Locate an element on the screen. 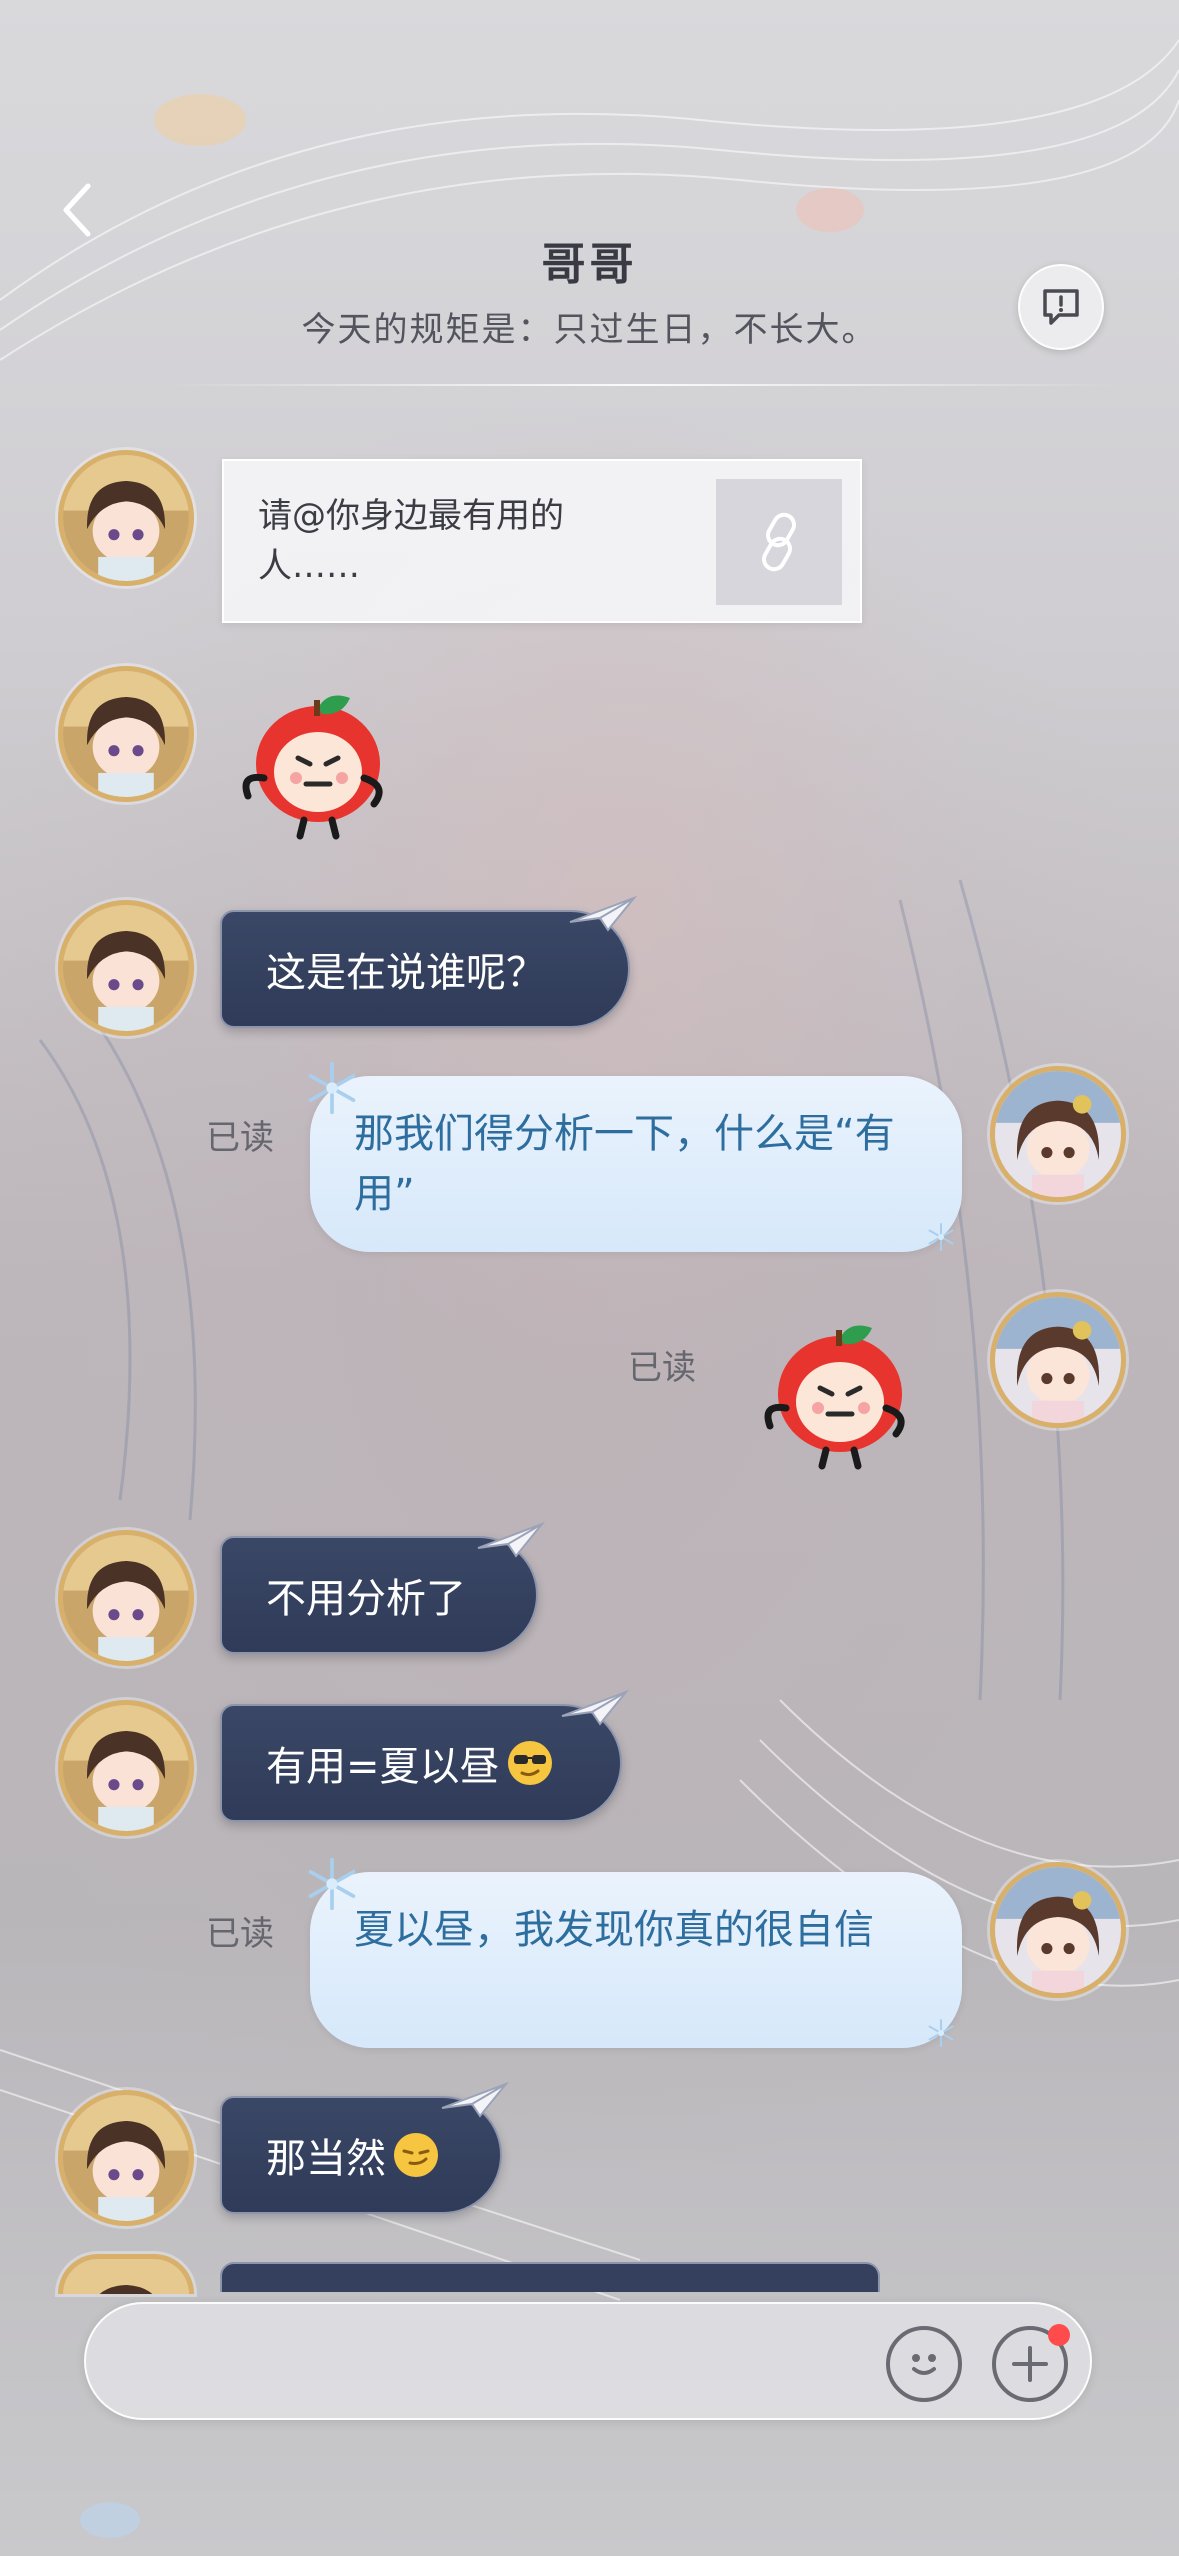 Image resolution: width=1179 pixels, height=2556 pixels. chat-bubble-icon is located at coordinates (1061, 307).